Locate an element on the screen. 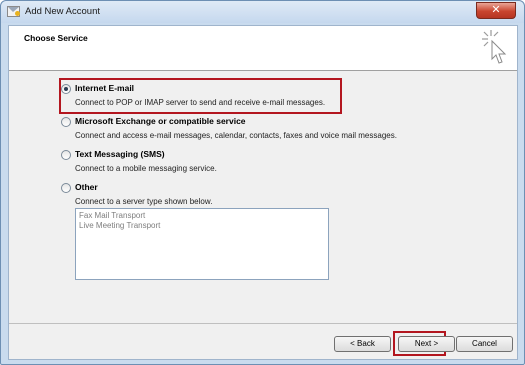  mail-envelope-icon is located at coordinates (13, 11).